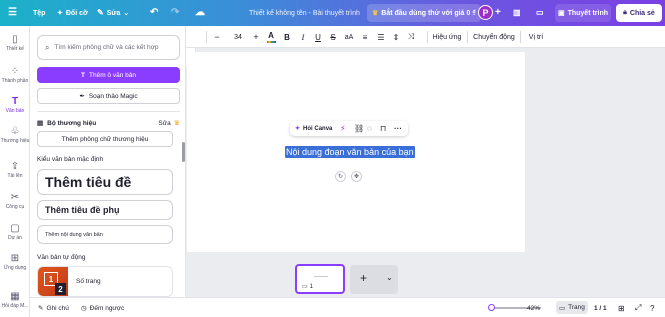 This screenshot has width=665, height=317. What do you see at coordinates (287, 37) in the screenshot?
I see `bold-button: B` at bounding box center [287, 37].